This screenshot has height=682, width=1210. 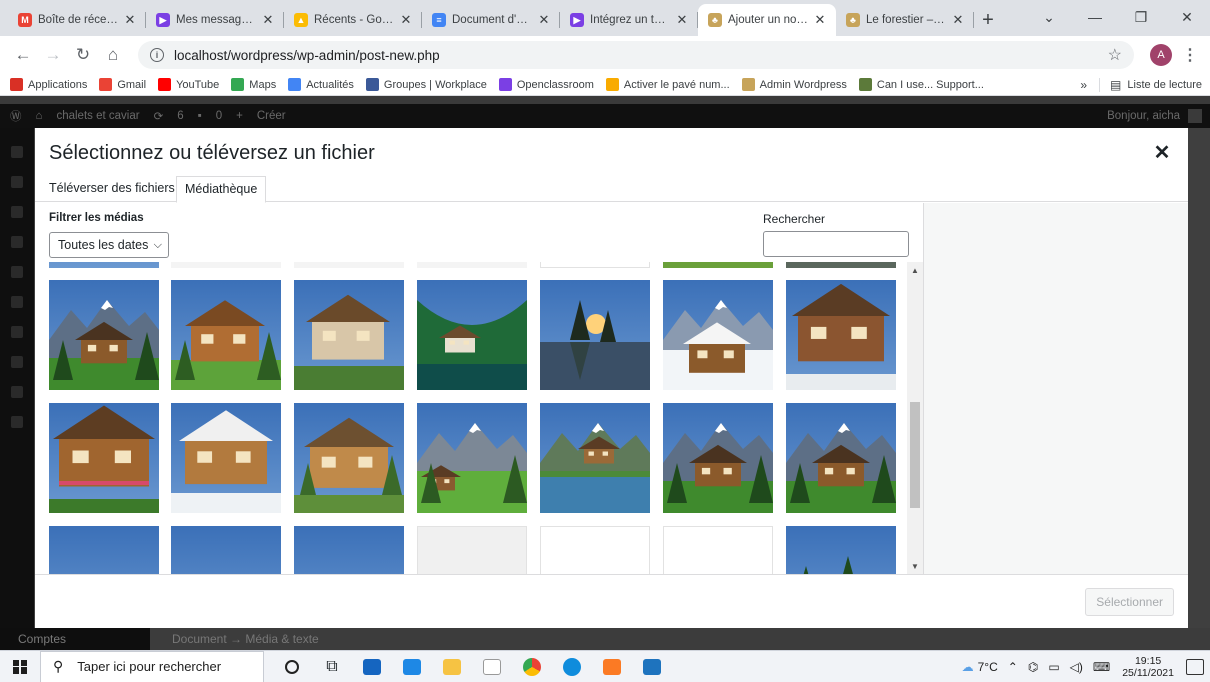 I want to click on browser-tab: ♣ Le forestier – 4 à ✕, so click(x=905, y=20).